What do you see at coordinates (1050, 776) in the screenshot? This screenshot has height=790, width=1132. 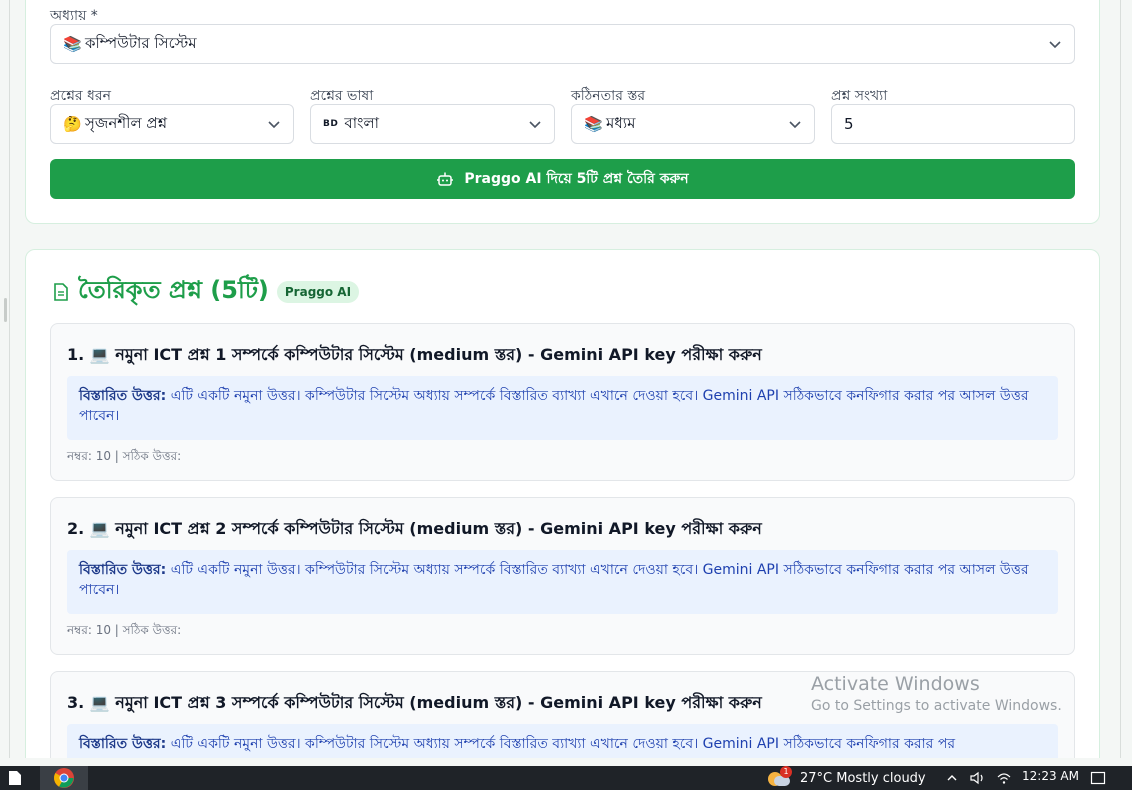 I see `clock-time: 12:23 AM` at bounding box center [1050, 776].